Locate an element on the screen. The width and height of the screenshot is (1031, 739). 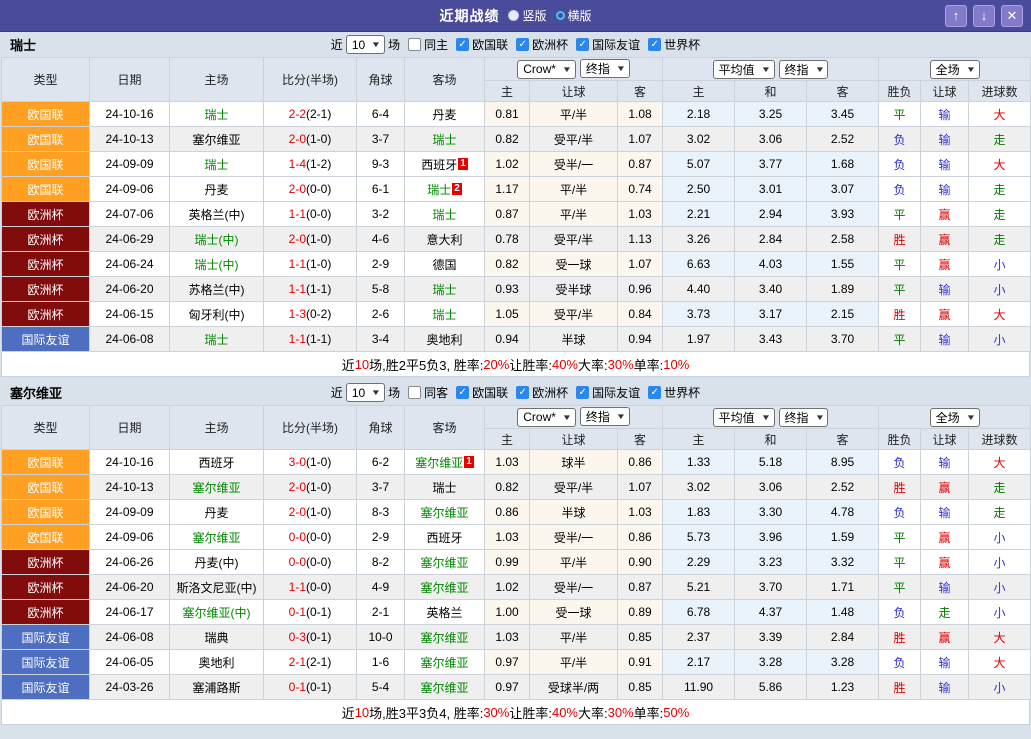
filter-controls: 近 10 ▼ 场同客 ✓ 欧国联 ✓ 欧洲杯 ✓ 国际友谊 ✓ 世界杯 is located at coordinates (515, 392).